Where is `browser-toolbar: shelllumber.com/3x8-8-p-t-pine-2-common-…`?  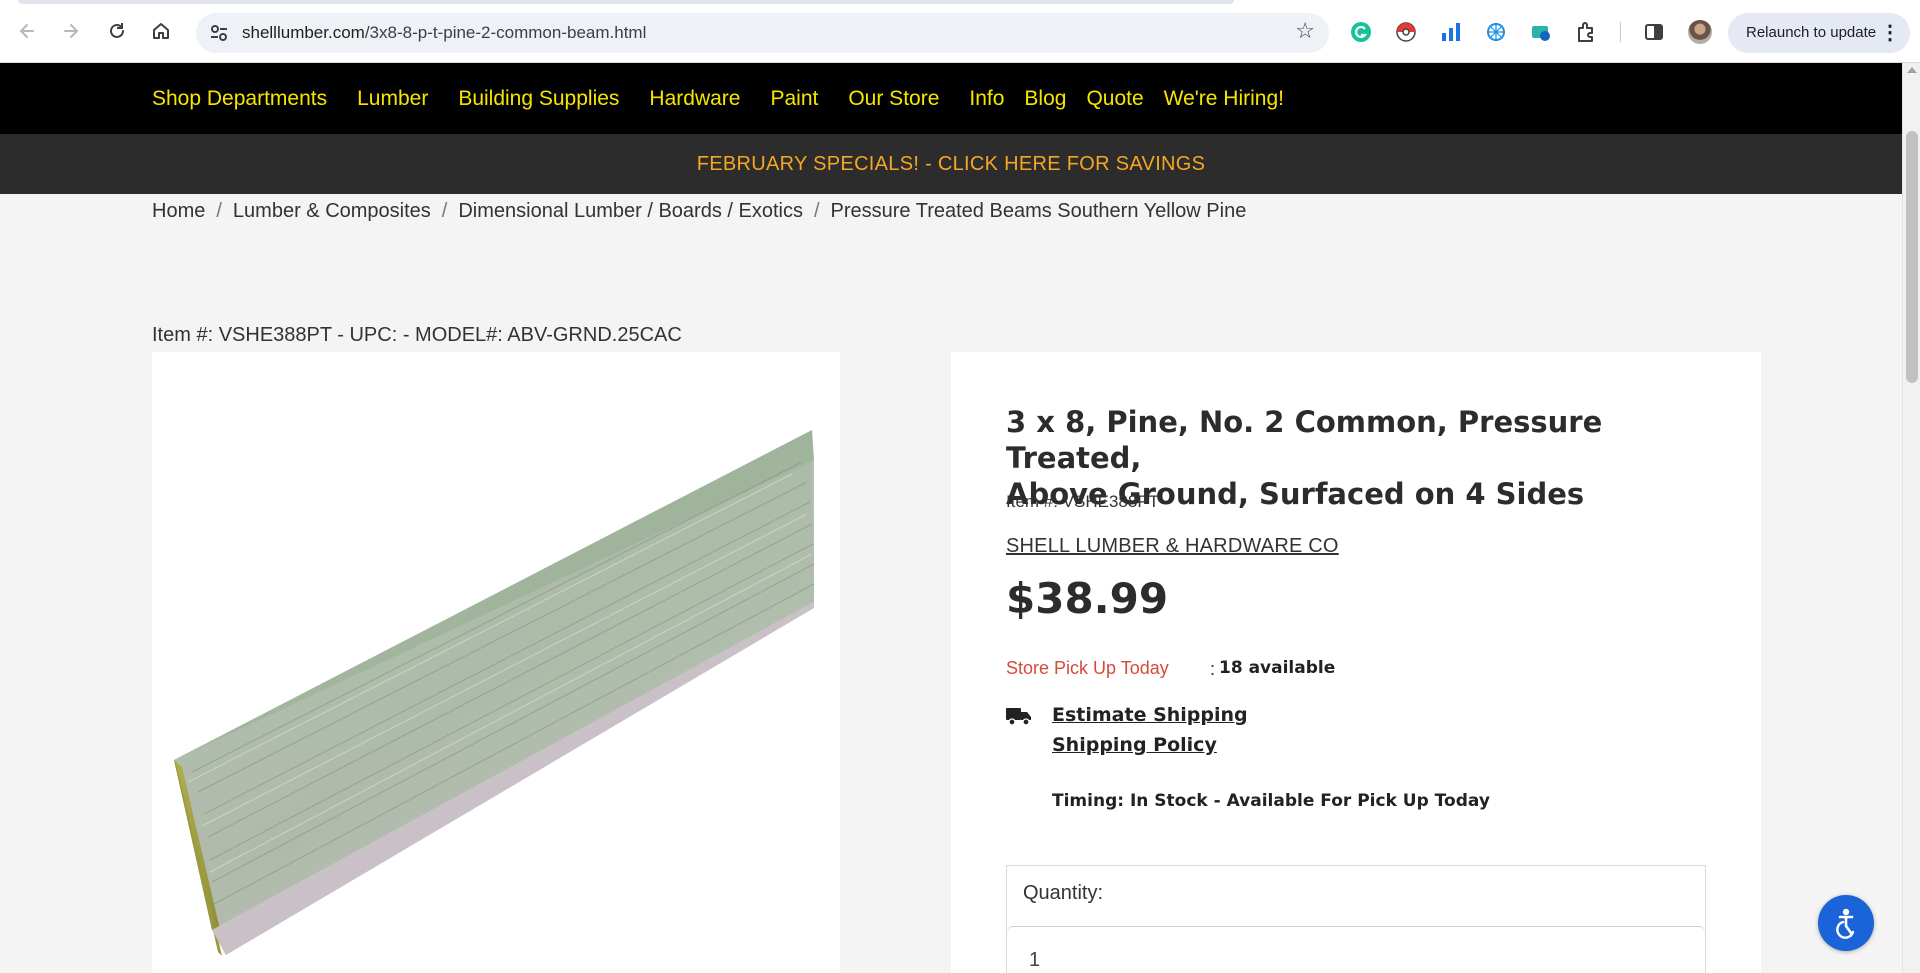
browser-toolbar: shelllumber.com/3x8-8-p-t-pine-2-common-… is located at coordinates (960, 31).